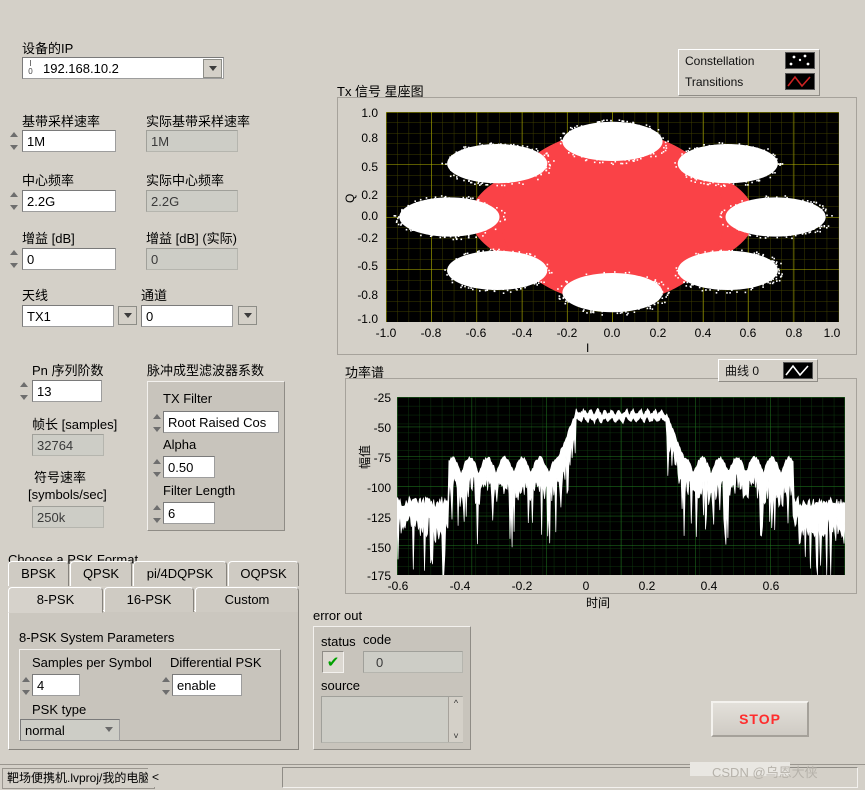 The image size is (865, 790). What do you see at coordinates (157, 468) in the screenshot?
I see `alpha-spinner` at bounding box center [157, 468].